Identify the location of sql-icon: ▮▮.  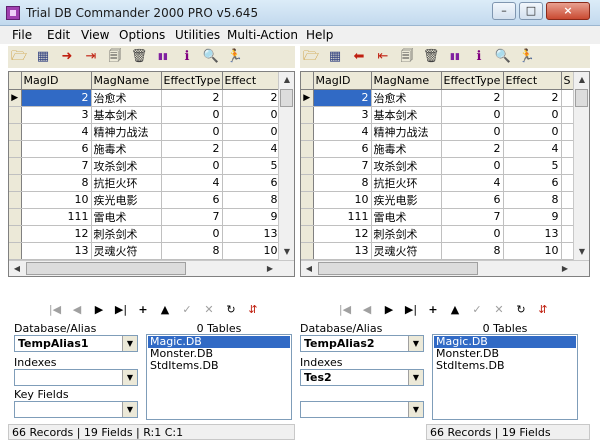
(163, 57).